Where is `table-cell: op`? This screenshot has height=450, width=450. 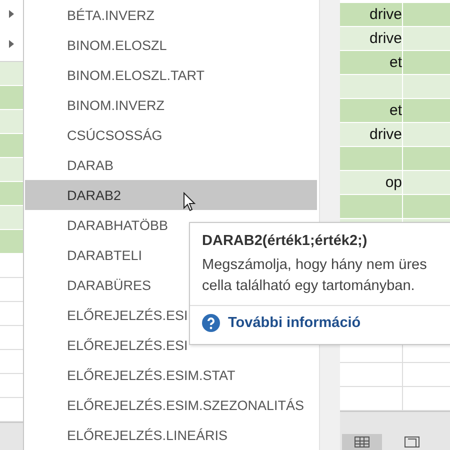 table-cell: op is located at coordinates (371, 182).